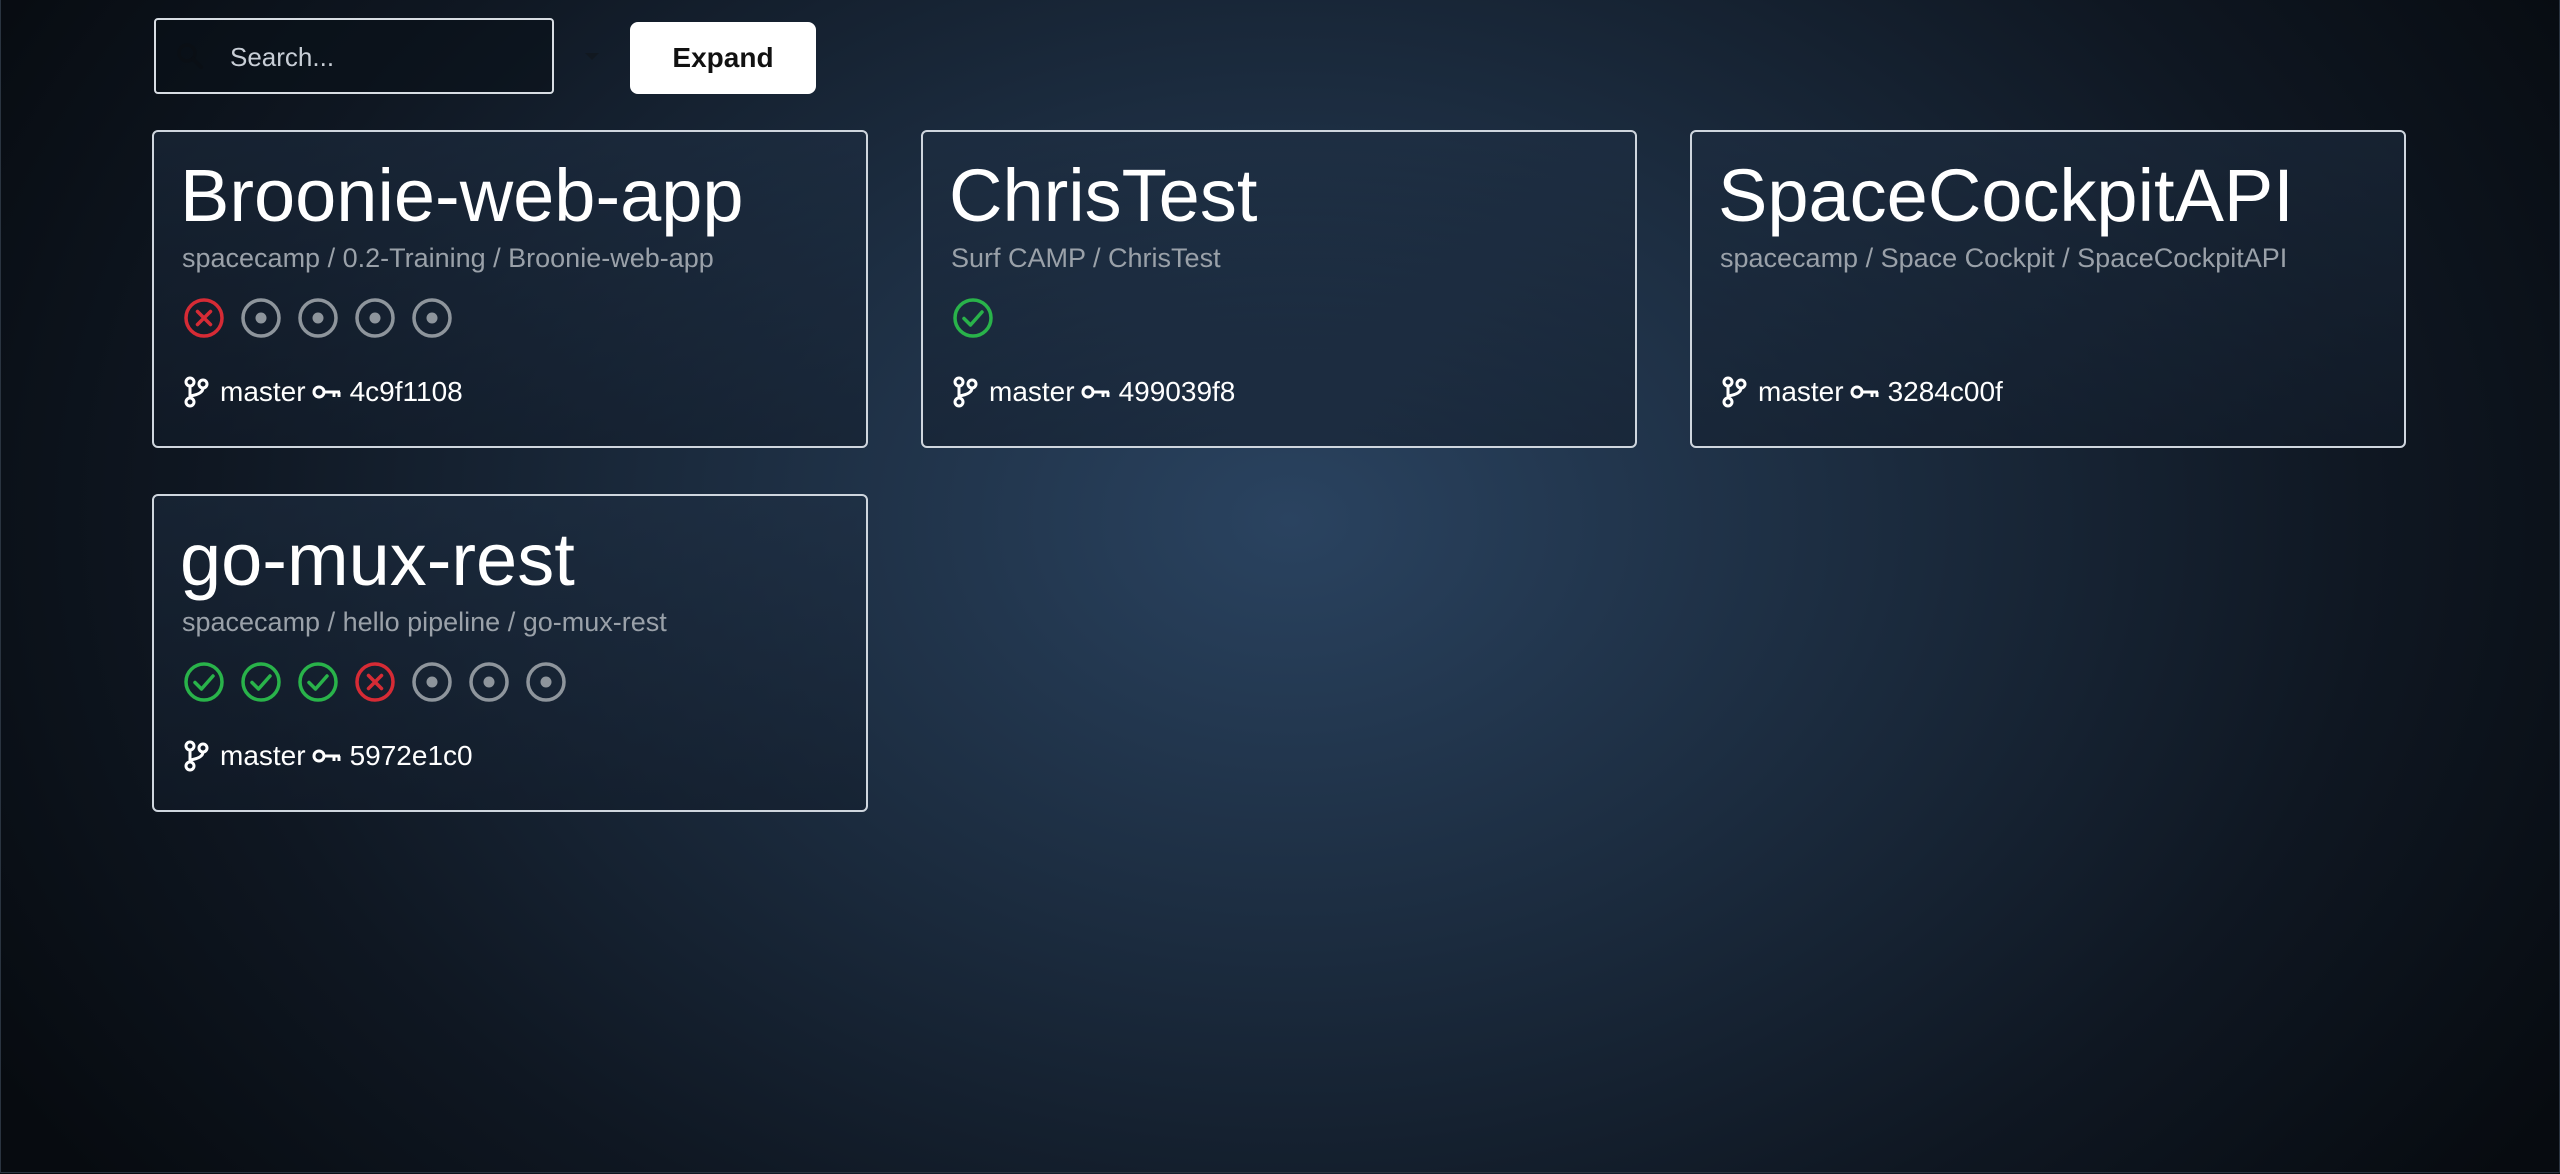  What do you see at coordinates (380, 57) in the screenshot?
I see `search-input` at bounding box center [380, 57].